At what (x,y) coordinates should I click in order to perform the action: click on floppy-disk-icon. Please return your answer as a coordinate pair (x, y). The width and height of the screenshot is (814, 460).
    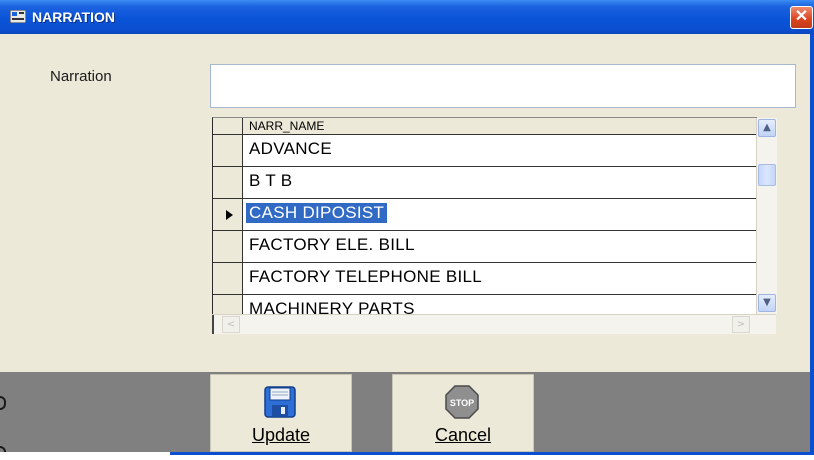
    Looking at the image, I should click on (280, 402).